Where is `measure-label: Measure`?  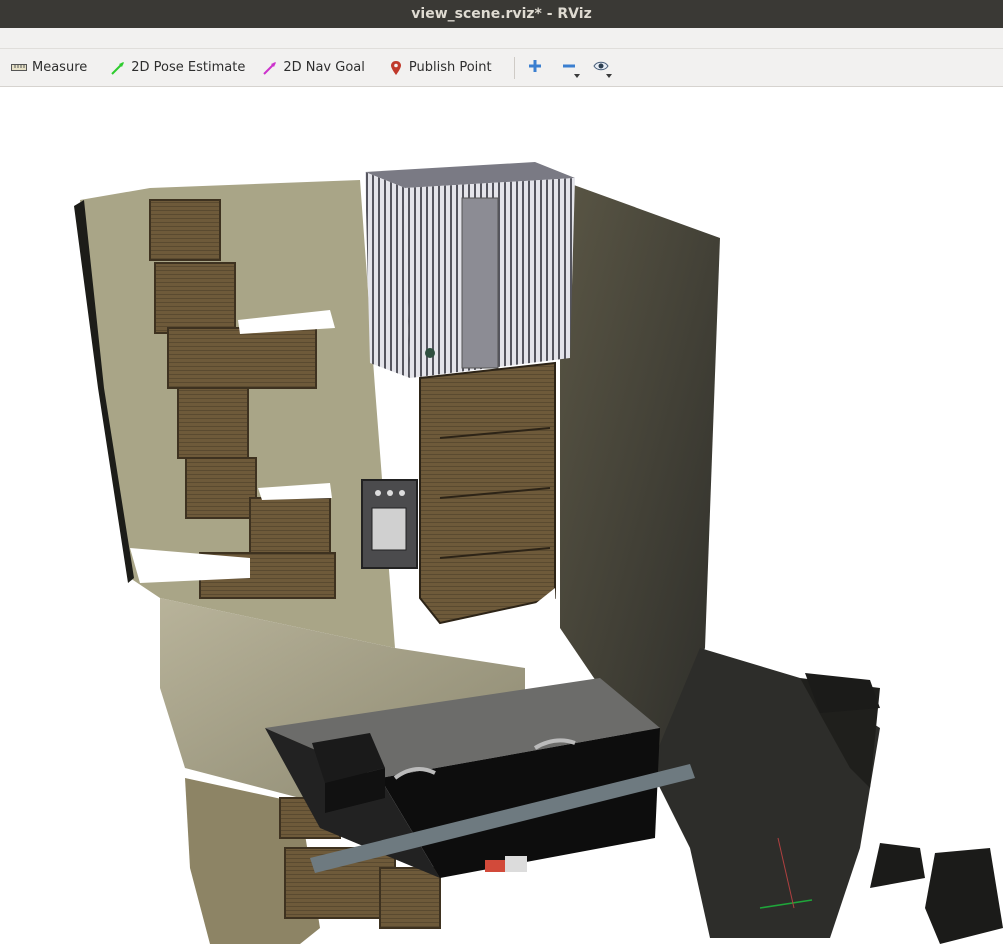 measure-label: Measure is located at coordinates (60, 67).